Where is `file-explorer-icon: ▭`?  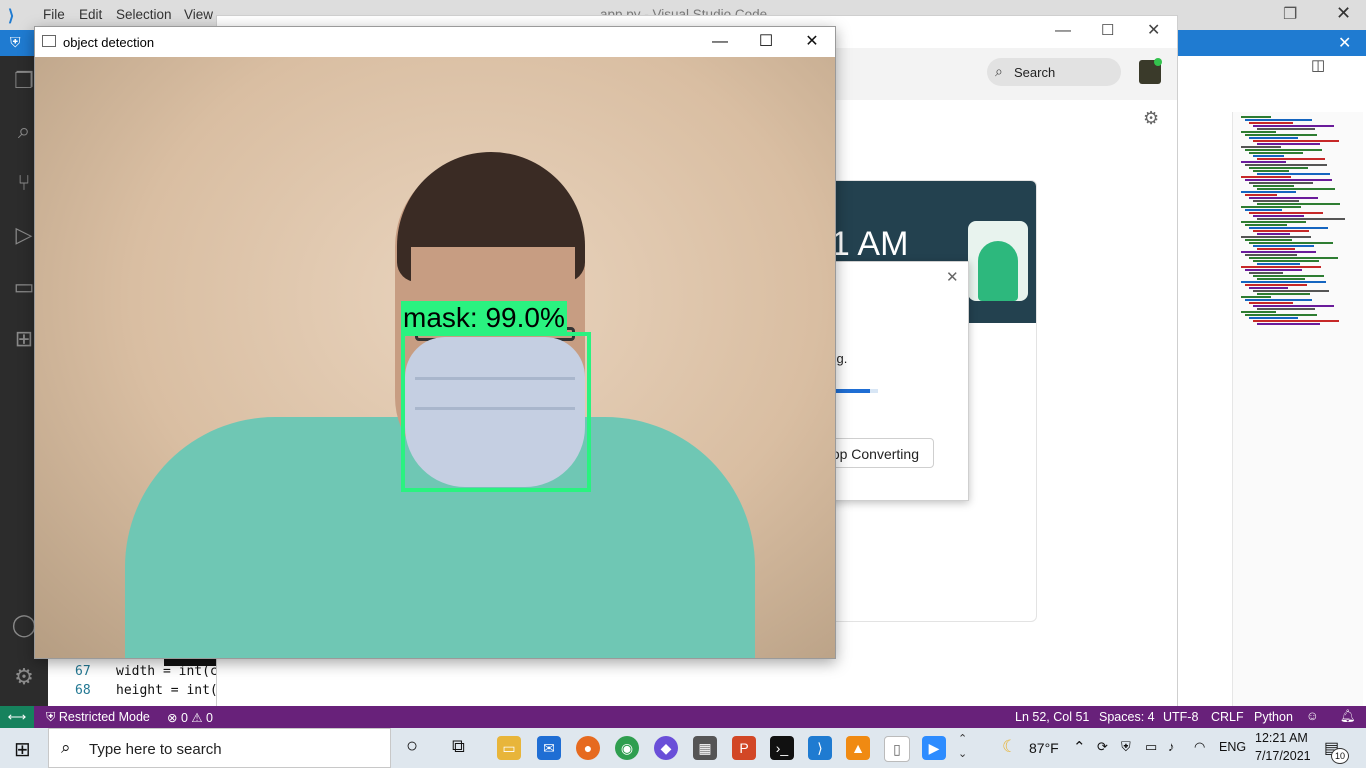 file-explorer-icon: ▭ is located at coordinates (509, 748).